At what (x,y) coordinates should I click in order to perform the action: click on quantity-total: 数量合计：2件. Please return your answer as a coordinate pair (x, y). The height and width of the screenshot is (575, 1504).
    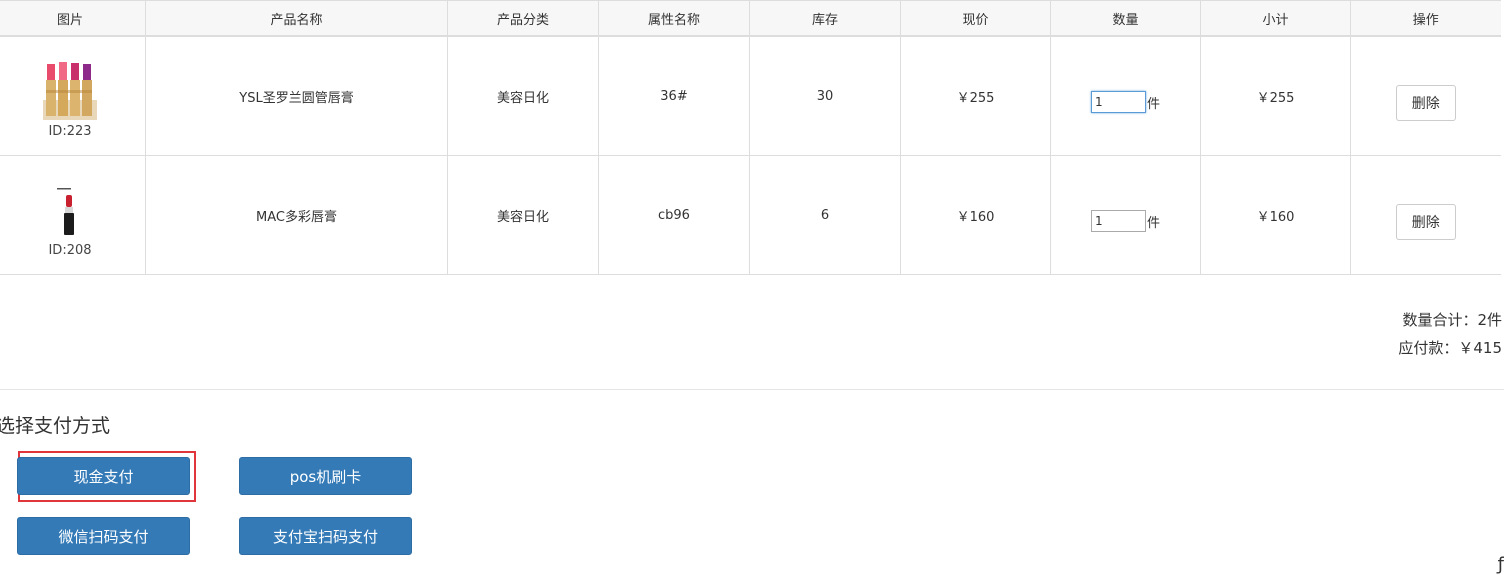
    Looking at the image, I should click on (1452, 320).